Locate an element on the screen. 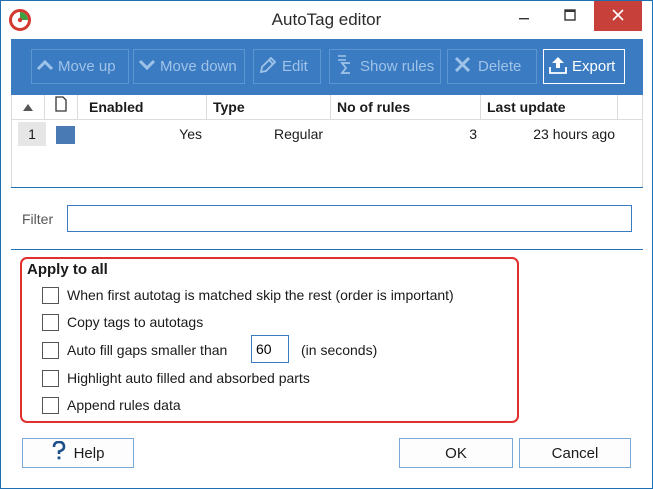  cancel-button: Cancel is located at coordinates (575, 453).